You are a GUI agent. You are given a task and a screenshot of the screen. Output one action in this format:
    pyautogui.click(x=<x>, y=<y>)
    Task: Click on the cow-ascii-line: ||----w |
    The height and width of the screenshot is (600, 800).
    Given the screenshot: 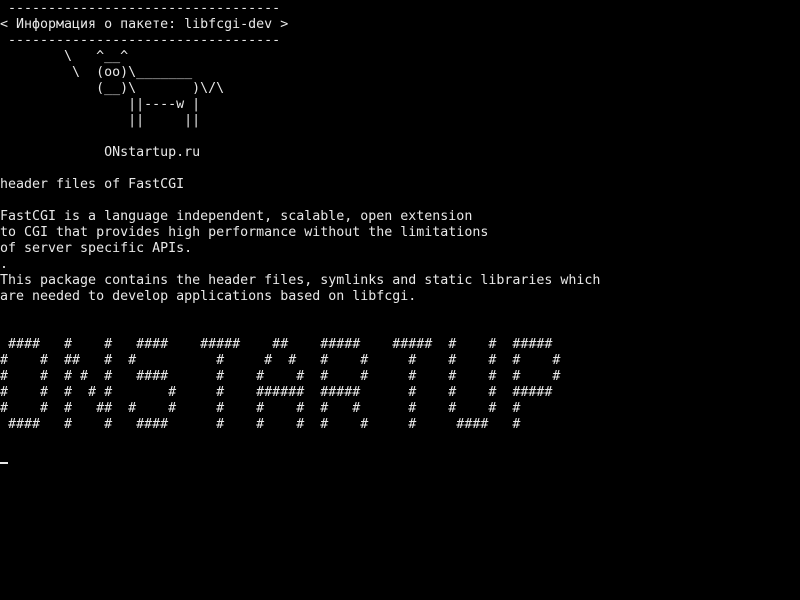 What is the action you would take?
    pyautogui.click(x=100, y=104)
    